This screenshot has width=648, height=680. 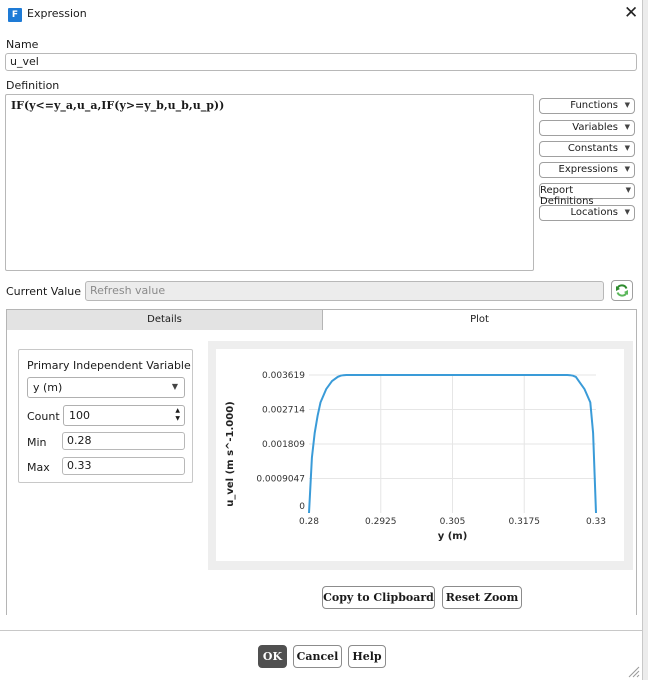 I want to click on x-tick-label: 0.28, so click(x=309, y=522).